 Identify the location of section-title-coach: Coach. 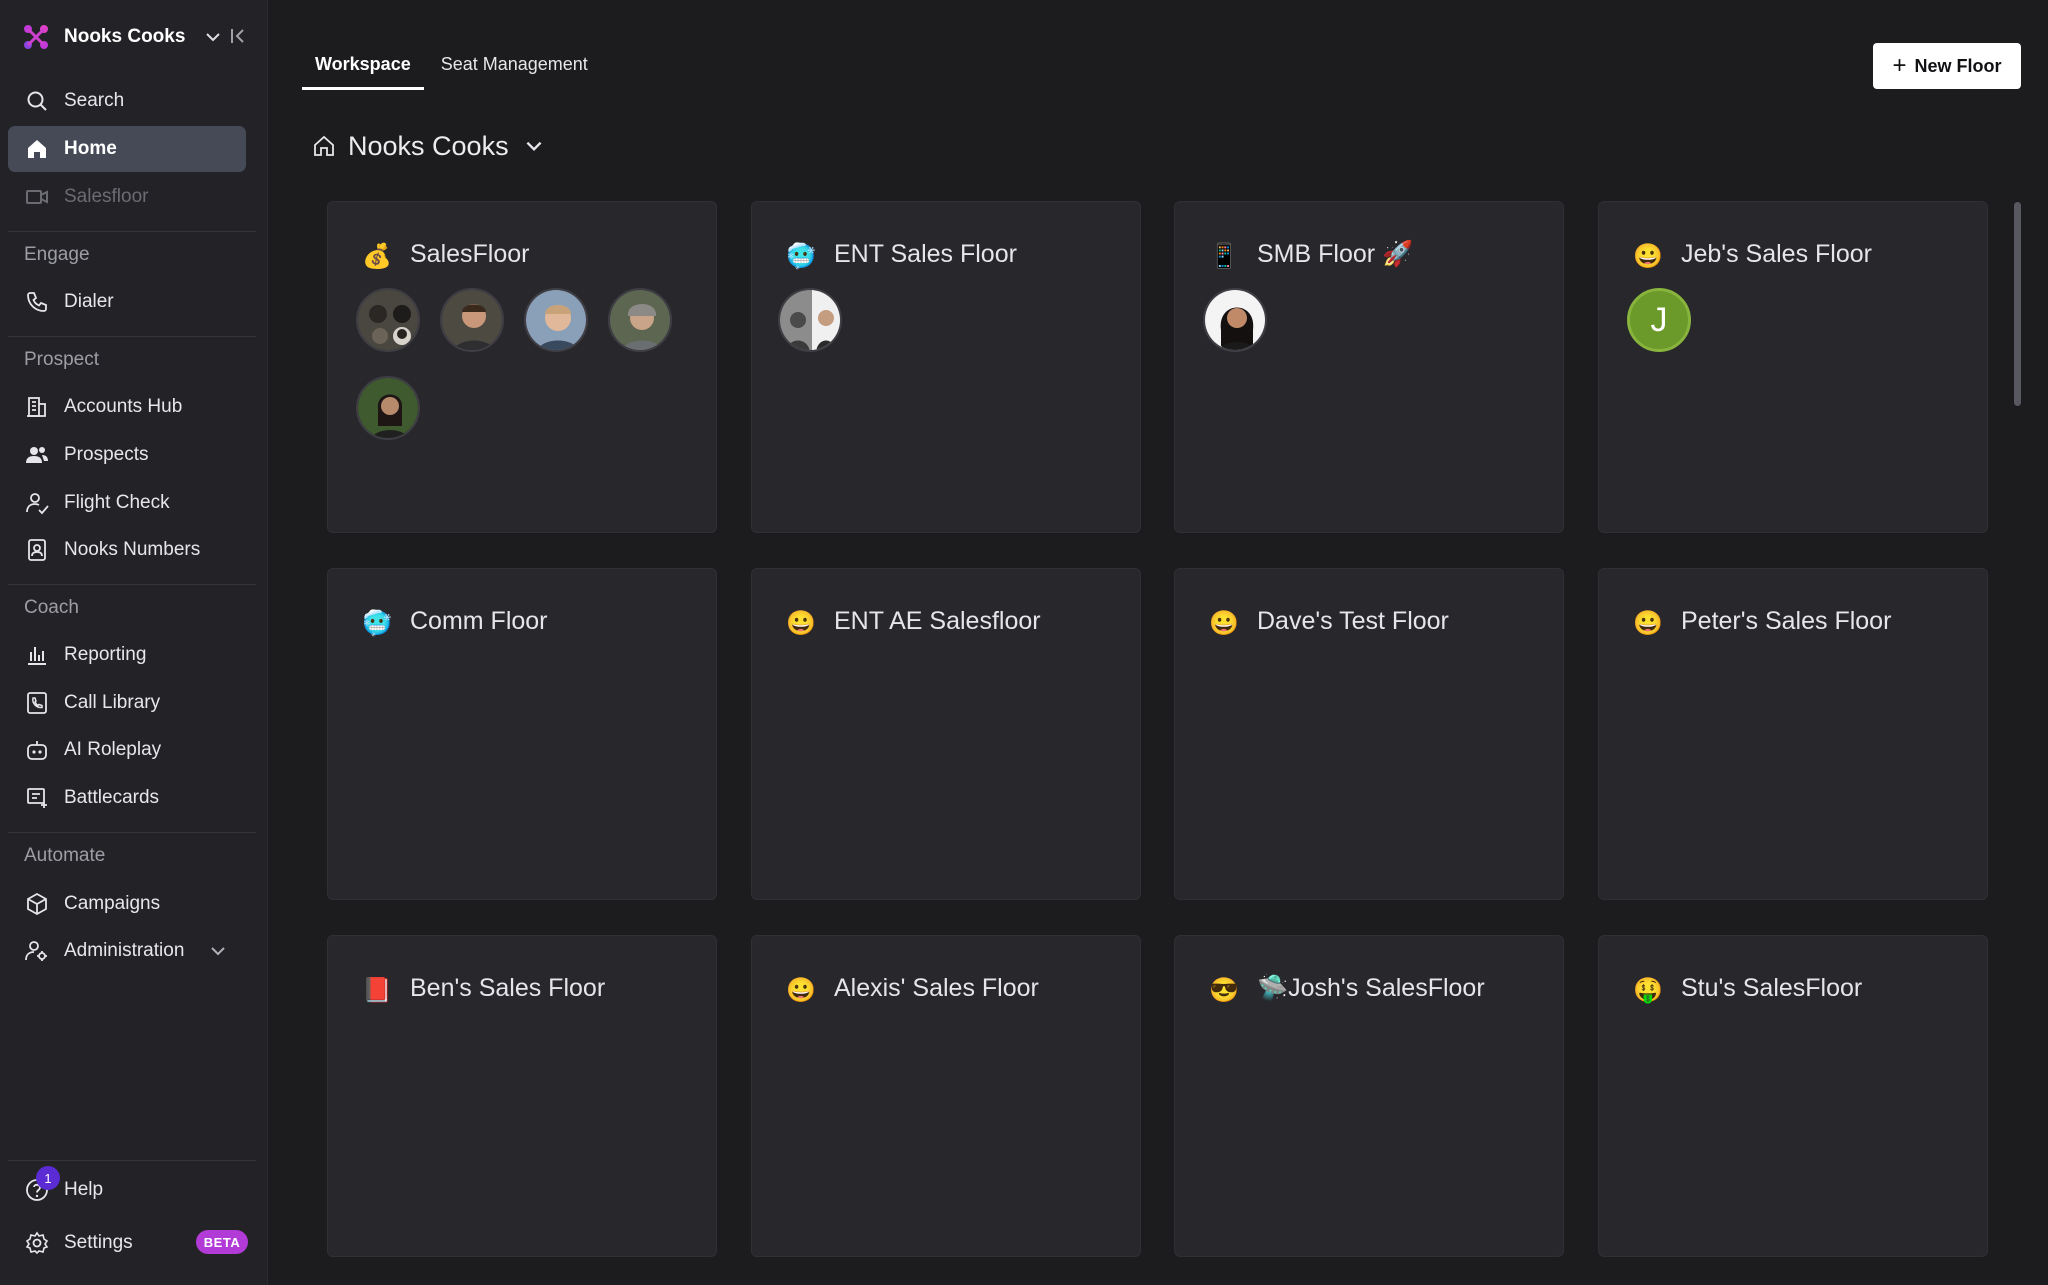
(51, 607).